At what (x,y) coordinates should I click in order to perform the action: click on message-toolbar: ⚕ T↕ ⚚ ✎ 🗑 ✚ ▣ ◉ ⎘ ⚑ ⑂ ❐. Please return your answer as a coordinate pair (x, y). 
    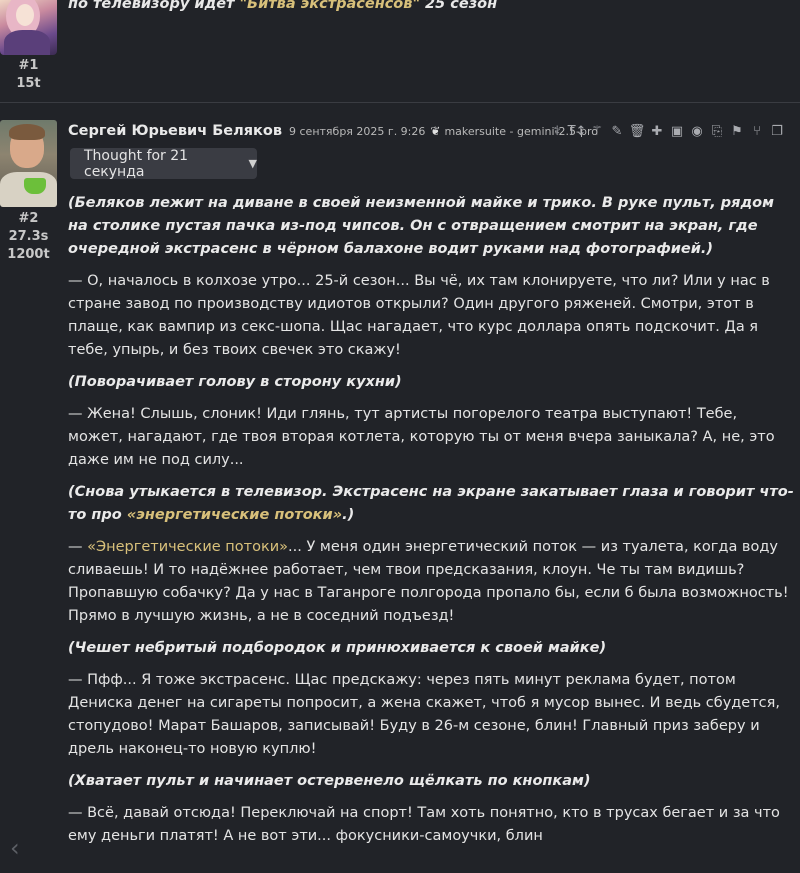
    Looking at the image, I should click on (674, 131).